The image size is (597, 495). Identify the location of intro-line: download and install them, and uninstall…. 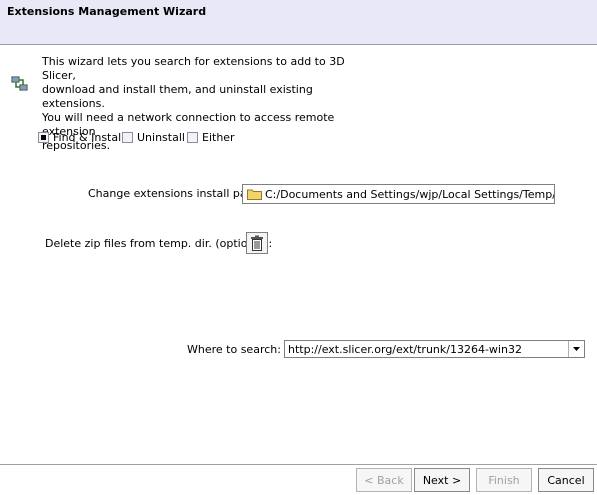
(177, 96).